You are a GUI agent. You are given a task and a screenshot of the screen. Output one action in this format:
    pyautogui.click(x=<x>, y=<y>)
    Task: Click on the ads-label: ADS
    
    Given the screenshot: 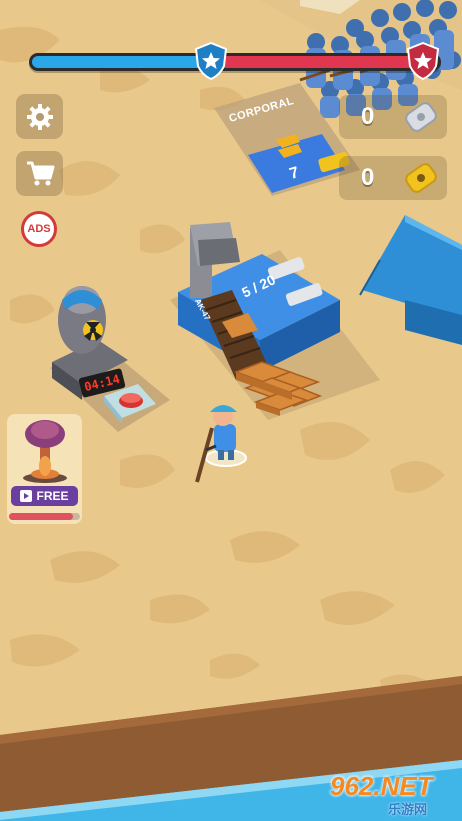 What is the action you would take?
    pyautogui.click(x=39, y=229)
    